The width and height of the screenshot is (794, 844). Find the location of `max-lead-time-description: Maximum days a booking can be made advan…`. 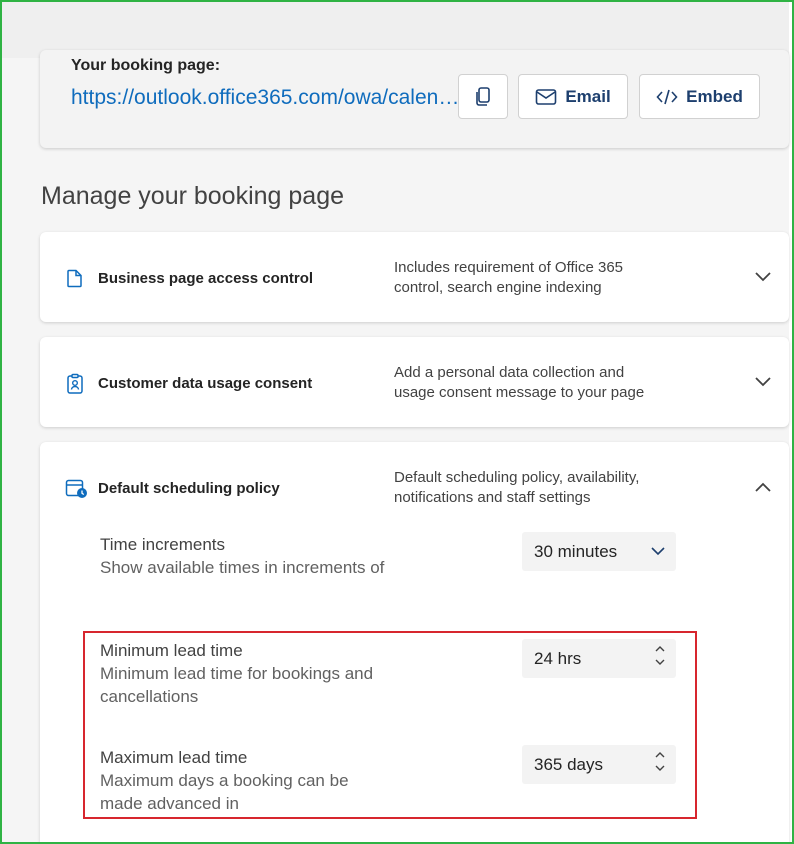

max-lead-time-description: Maximum days a booking can be made advan… is located at coordinates (250, 792).